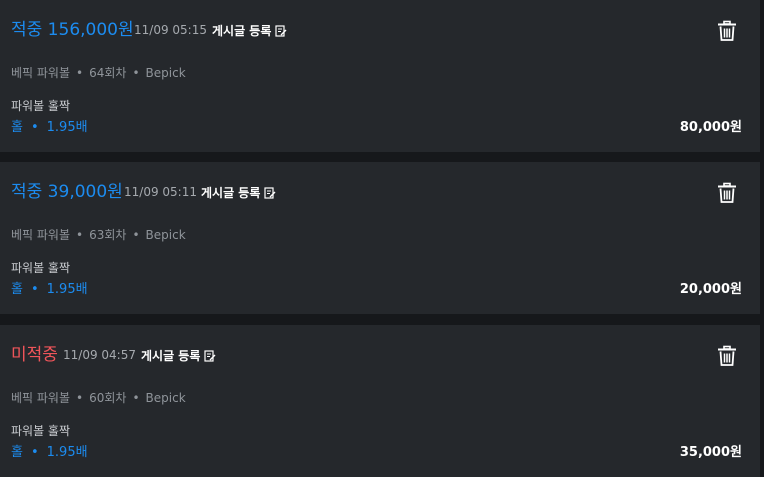  What do you see at coordinates (99, 355) in the screenshot?
I see `bet-time: 11/09 04:57` at bounding box center [99, 355].